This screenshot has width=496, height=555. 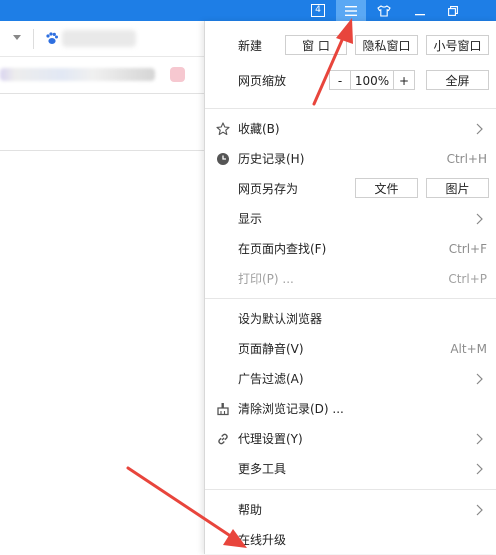 What do you see at coordinates (259, 129) in the screenshot?
I see `favorites-label: 收藏(B)` at bounding box center [259, 129].